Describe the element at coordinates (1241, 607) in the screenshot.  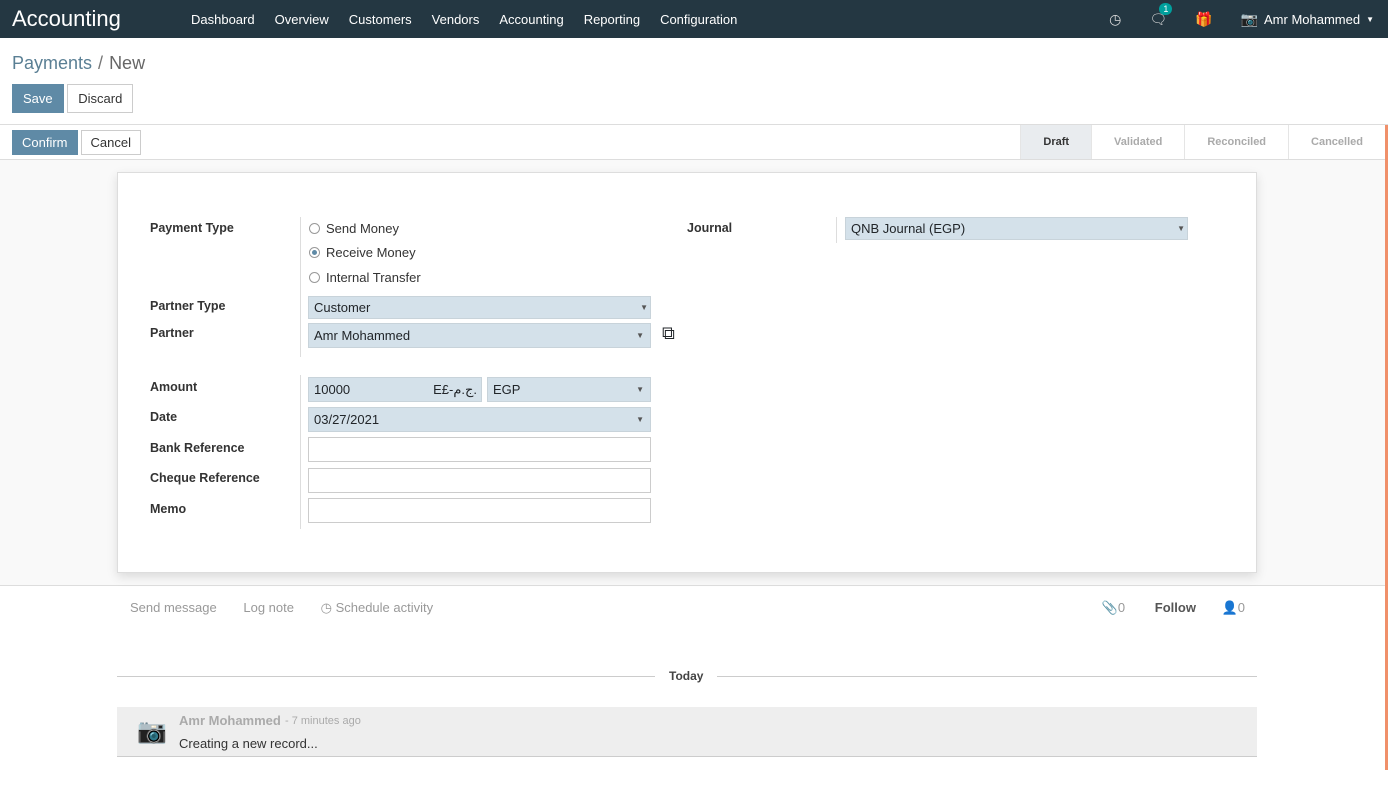
I see `followers-count: 0` at that location.